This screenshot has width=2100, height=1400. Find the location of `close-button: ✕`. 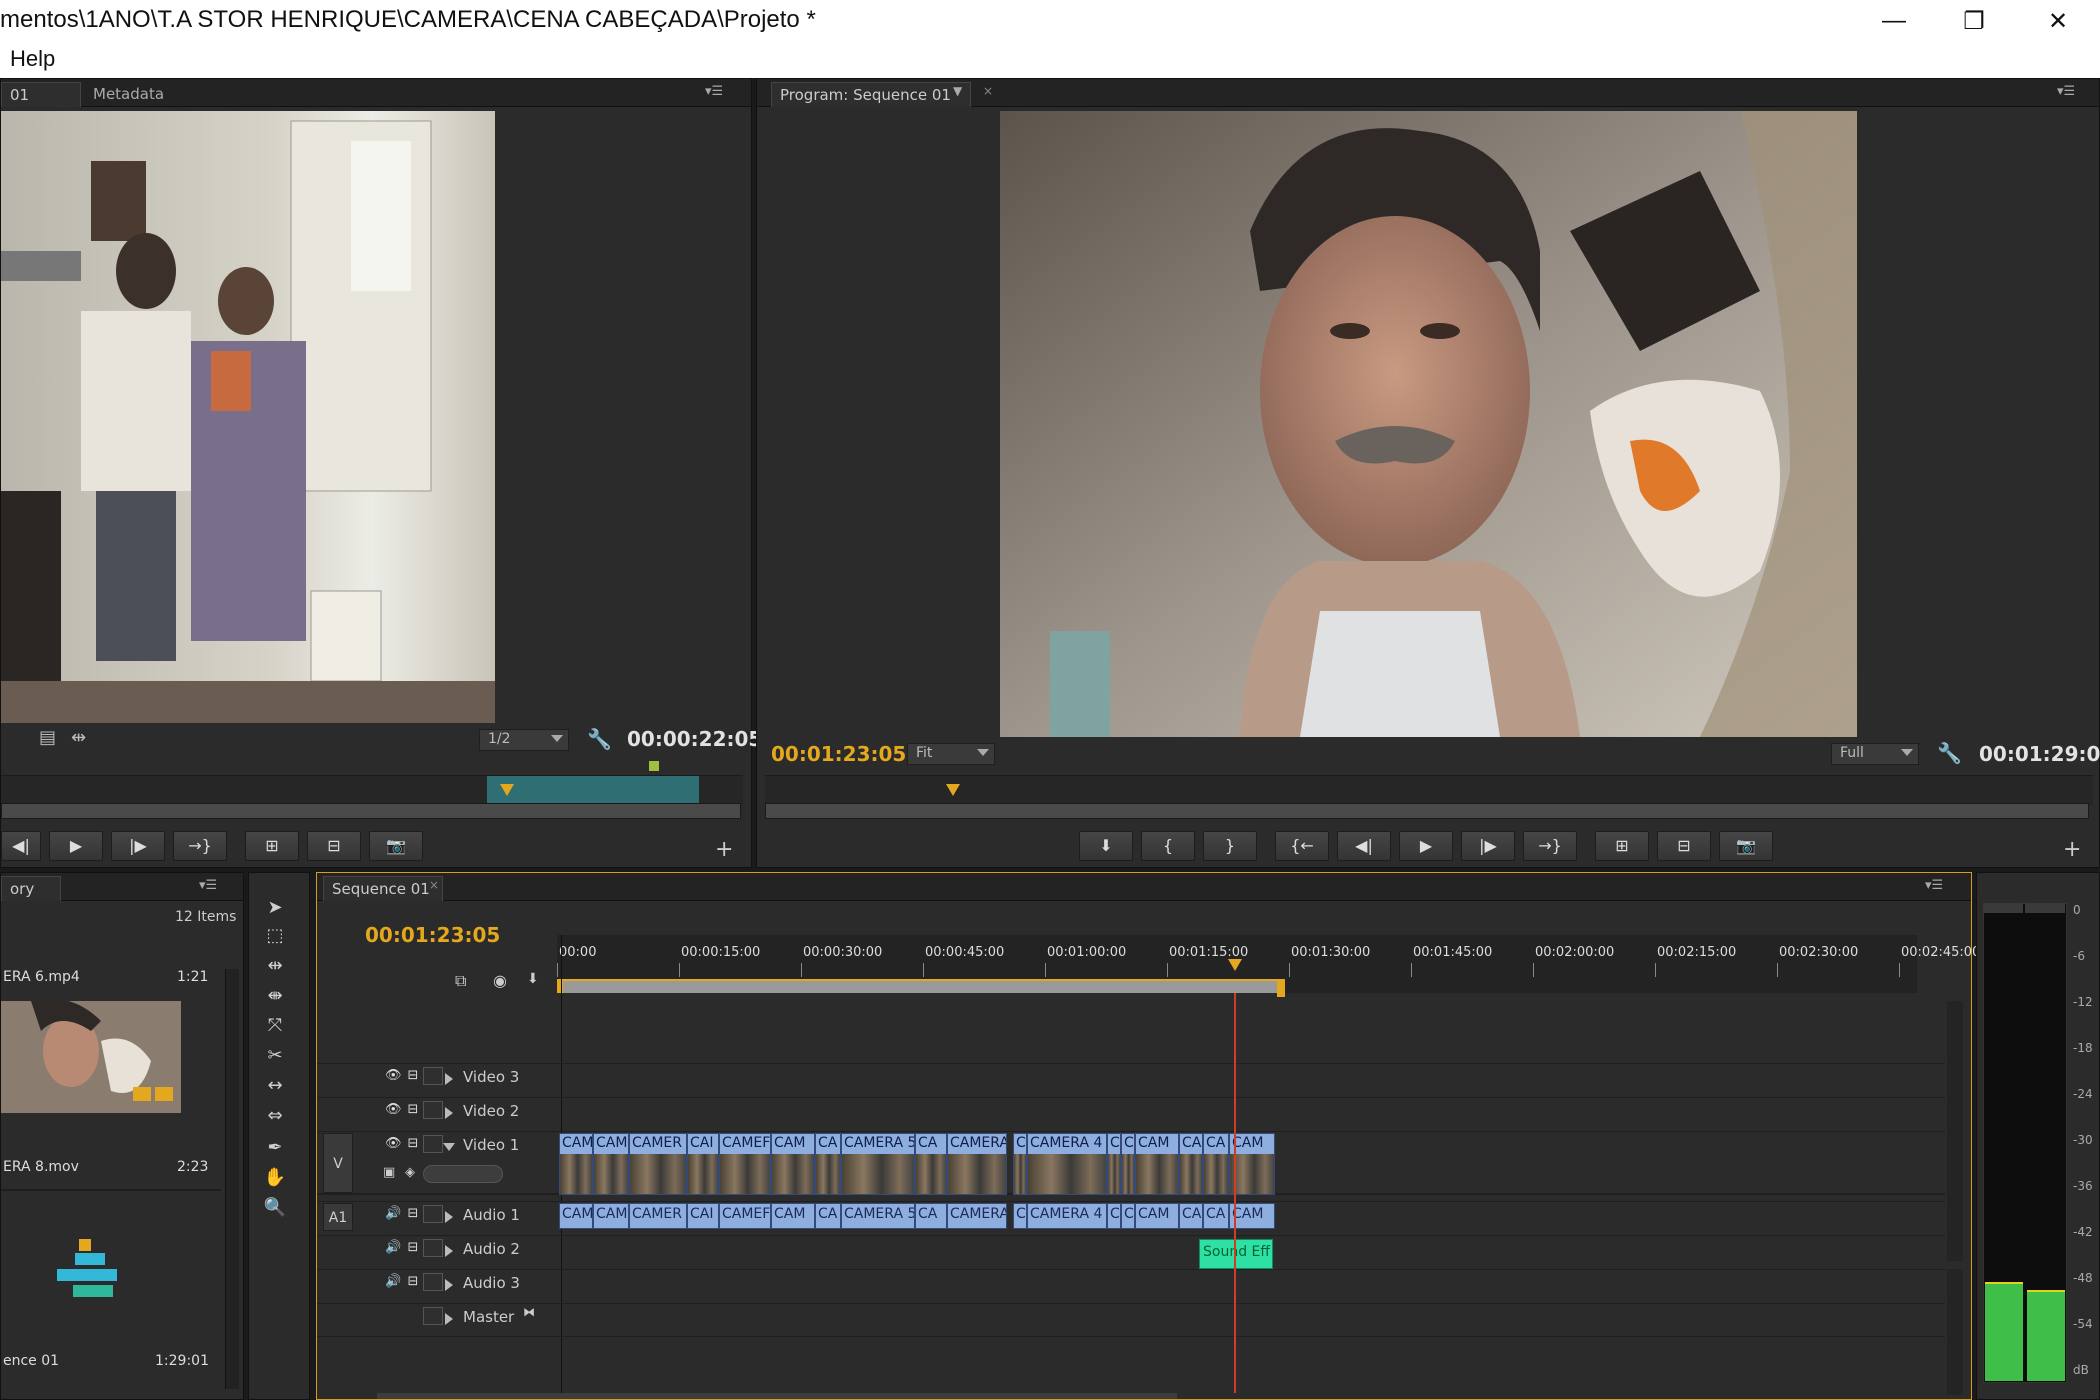

close-button: ✕ is located at coordinates (2058, 21).